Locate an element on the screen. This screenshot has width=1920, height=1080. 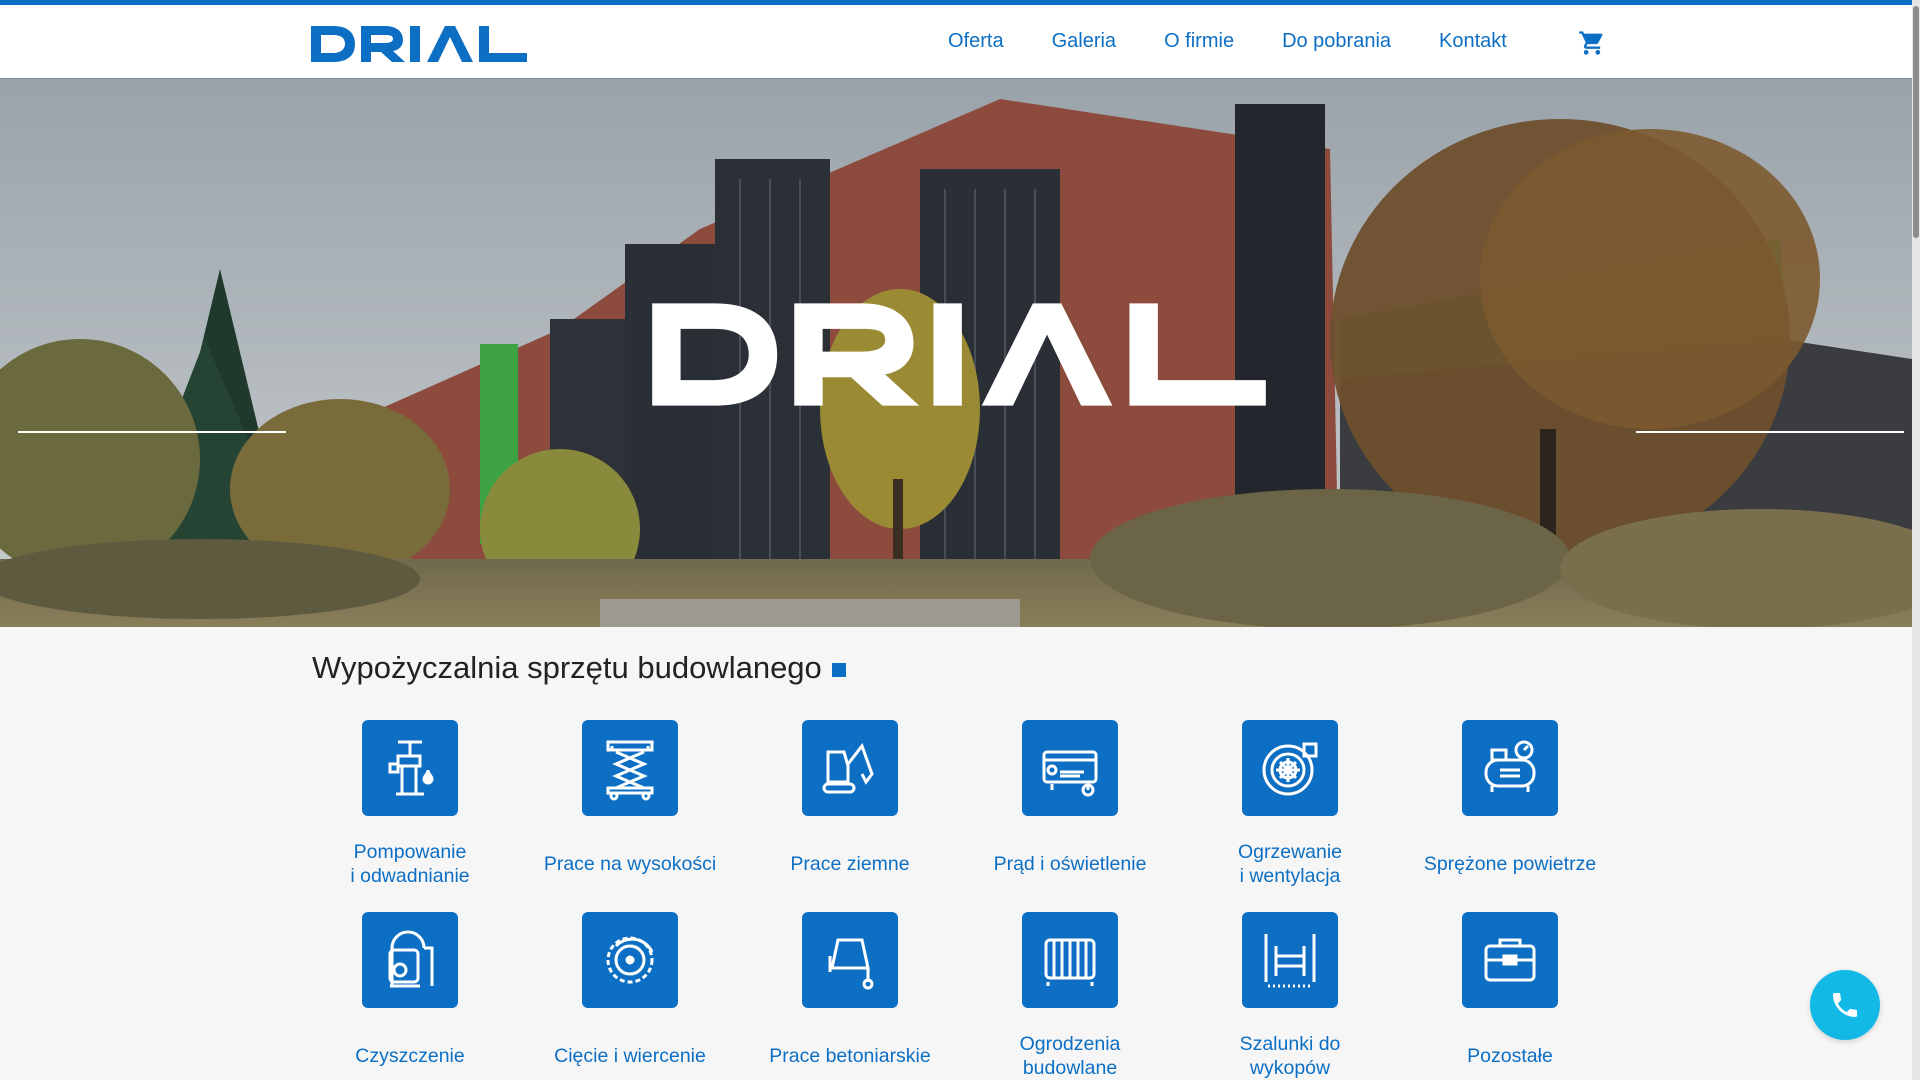
scrollbar-thumb is located at coordinates (1916, 122).